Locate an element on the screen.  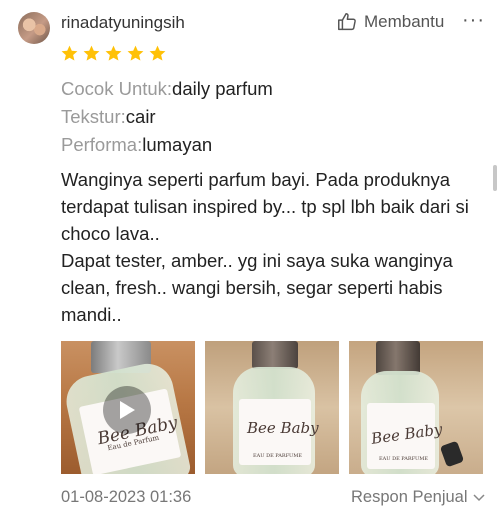
scrollbar is located at coordinates (495, 178).